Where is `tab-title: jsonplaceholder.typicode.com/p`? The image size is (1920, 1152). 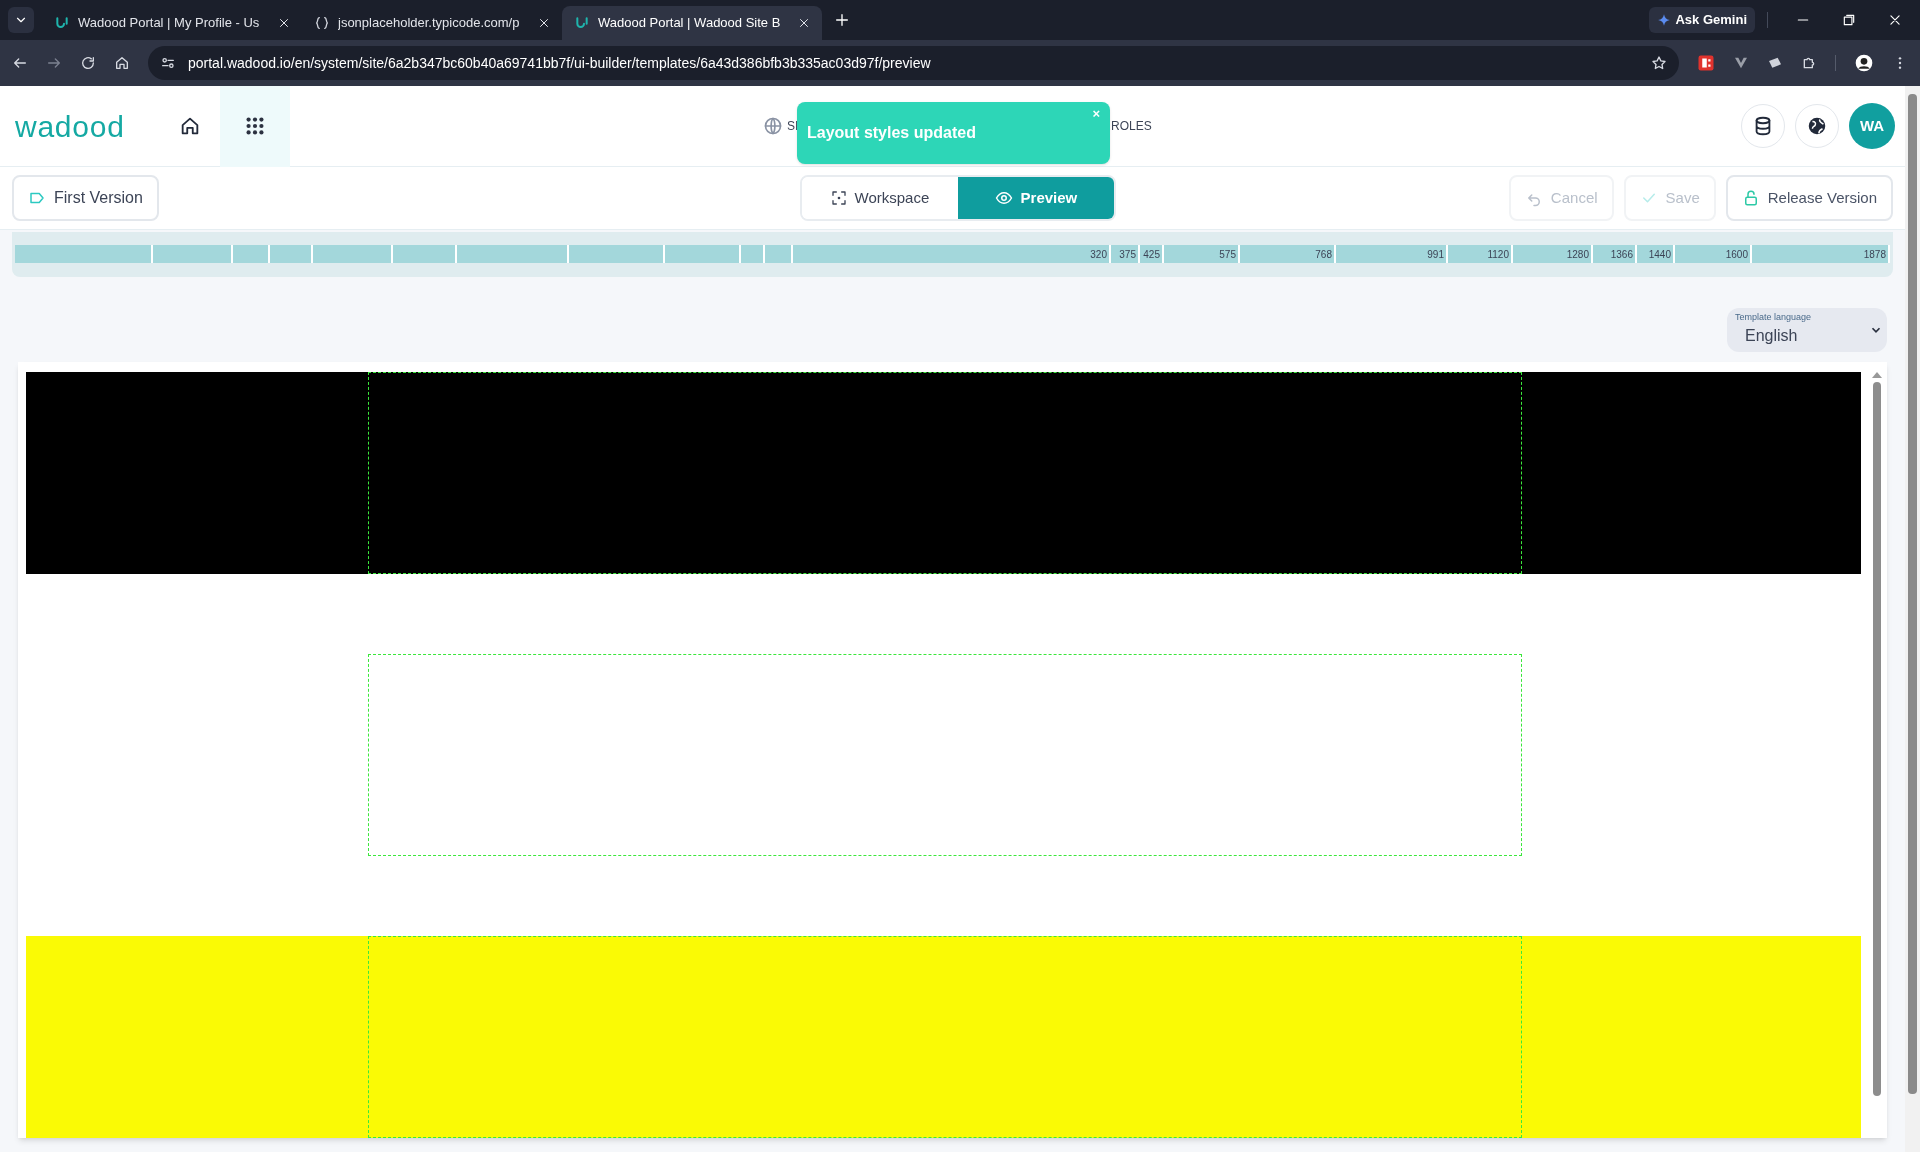 tab-title: jsonplaceholder.typicode.com/p is located at coordinates (429, 23).